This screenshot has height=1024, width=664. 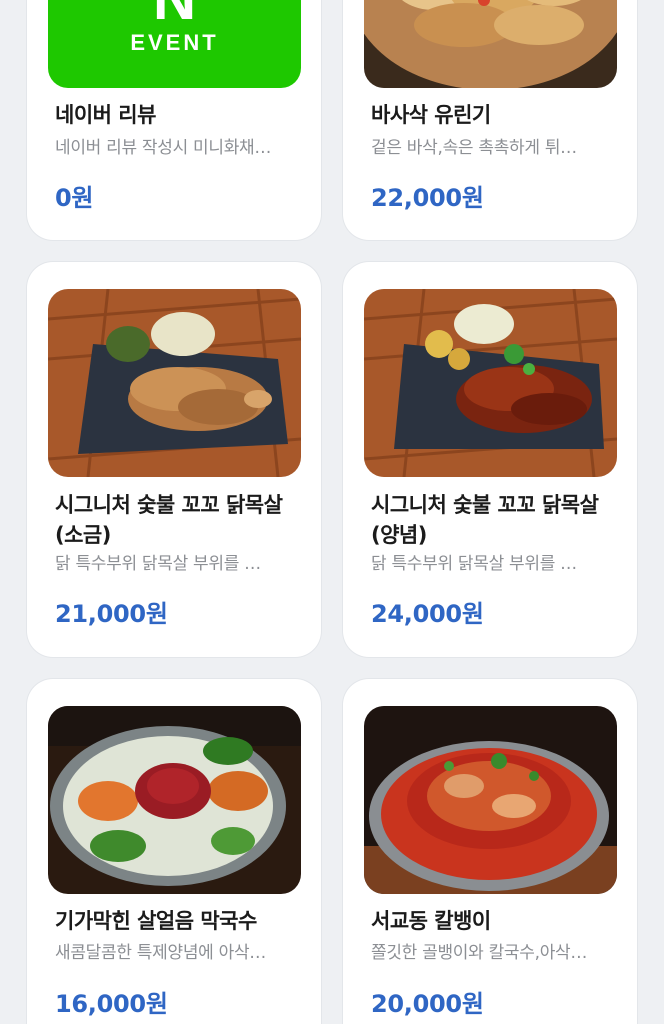 I want to click on product-card-naver-review: N EVENT 네이버 리뷰 네이버 리뷰 작성시 미니화채… 0원, so click(x=174, y=120).